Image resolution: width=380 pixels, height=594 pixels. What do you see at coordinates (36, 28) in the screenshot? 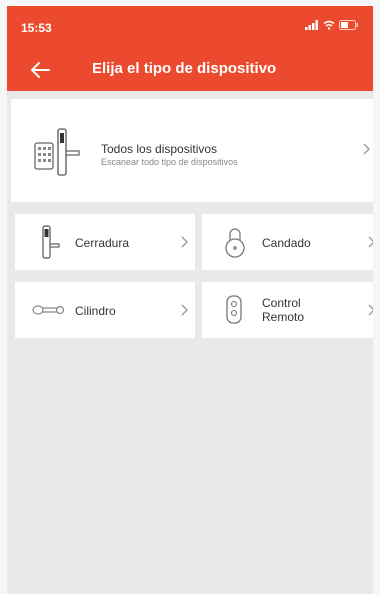
I see `status-time: 15:53` at bounding box center [36, 28].